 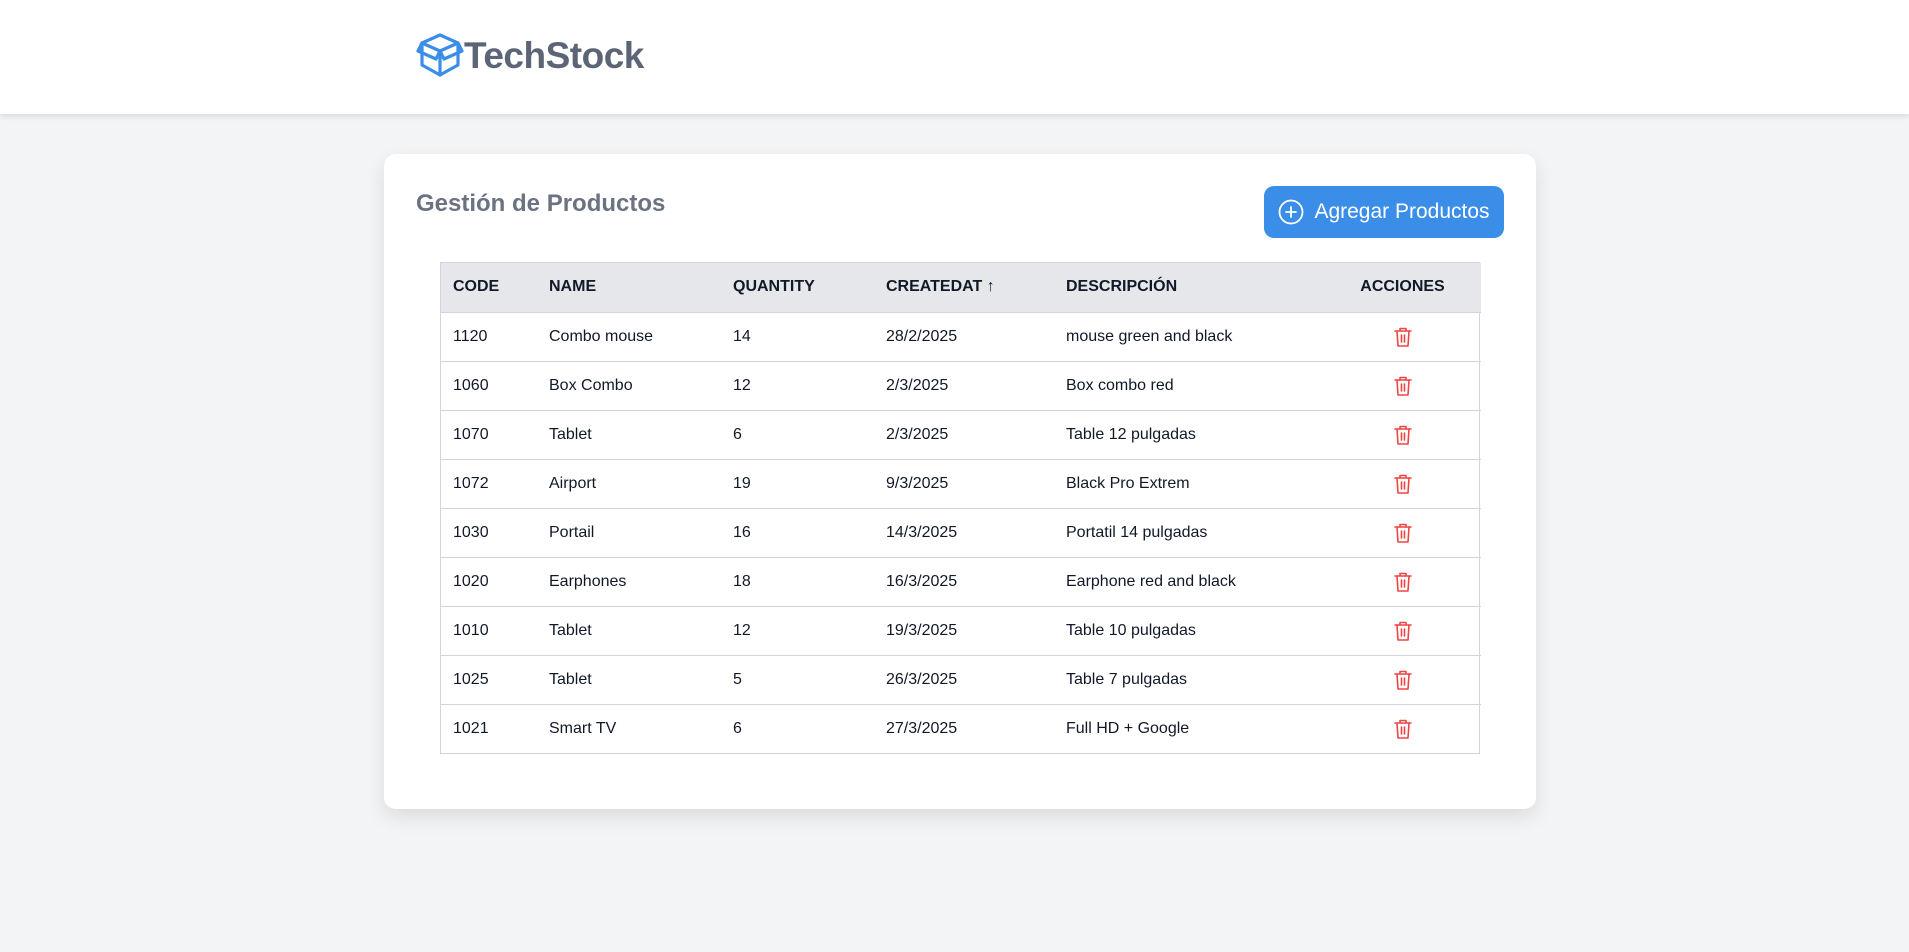 I want to click on column-header-code: CODE, so click(x=489, y=287).